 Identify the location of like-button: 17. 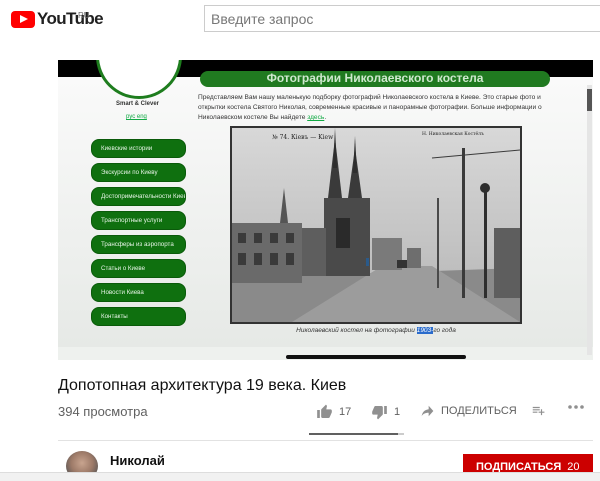
(333, 412).